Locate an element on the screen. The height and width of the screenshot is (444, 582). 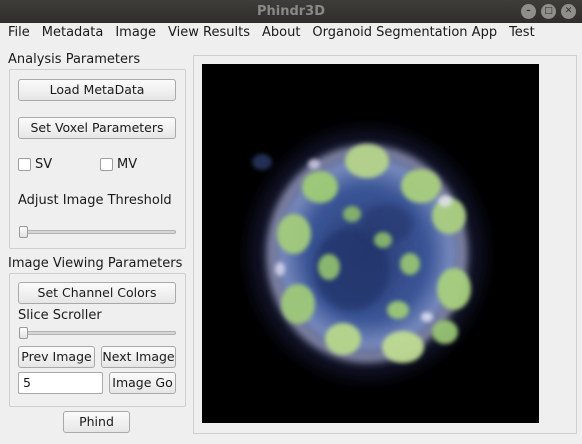
threshold-slider-handle is located at coordinates (23, 232).